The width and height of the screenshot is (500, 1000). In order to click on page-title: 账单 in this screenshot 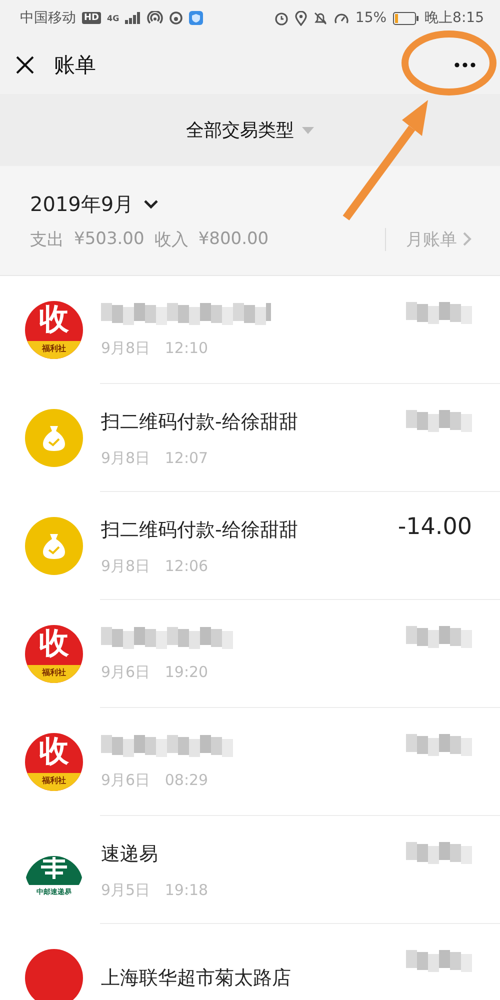, I will do `click(75, 65)`.